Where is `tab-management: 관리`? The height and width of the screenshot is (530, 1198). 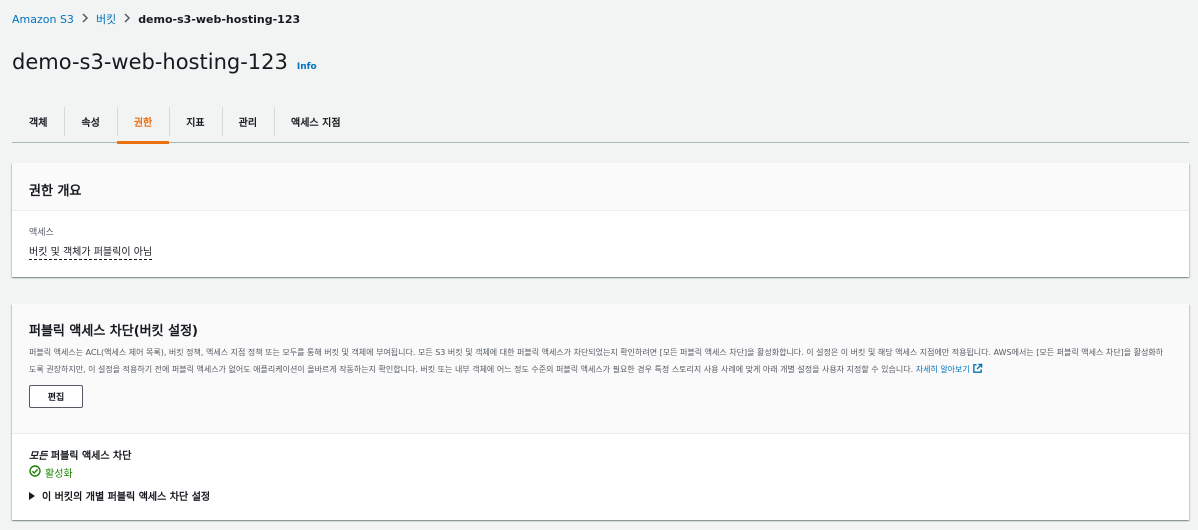 tab-management: 관리 is located at coordinates (247, 121).